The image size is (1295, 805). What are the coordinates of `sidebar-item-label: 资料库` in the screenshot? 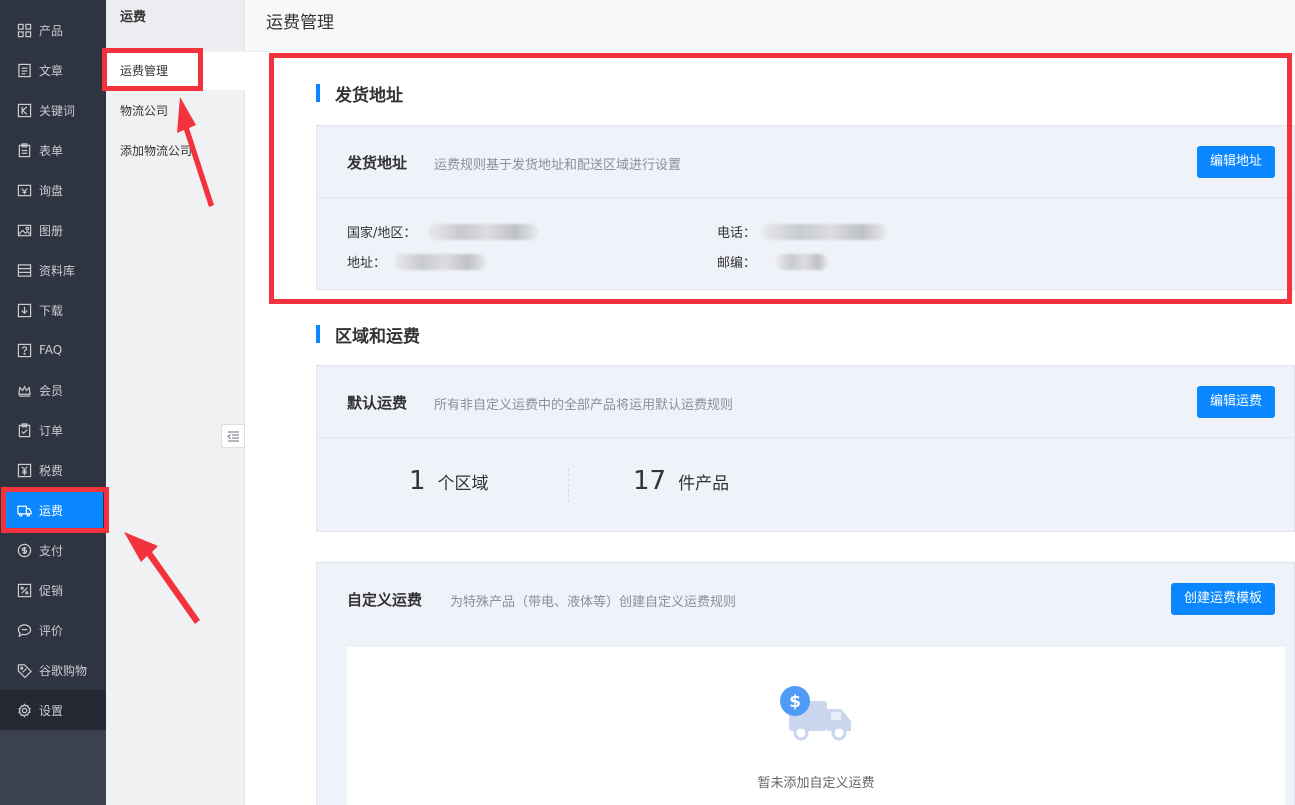 It's located at (57, 270).